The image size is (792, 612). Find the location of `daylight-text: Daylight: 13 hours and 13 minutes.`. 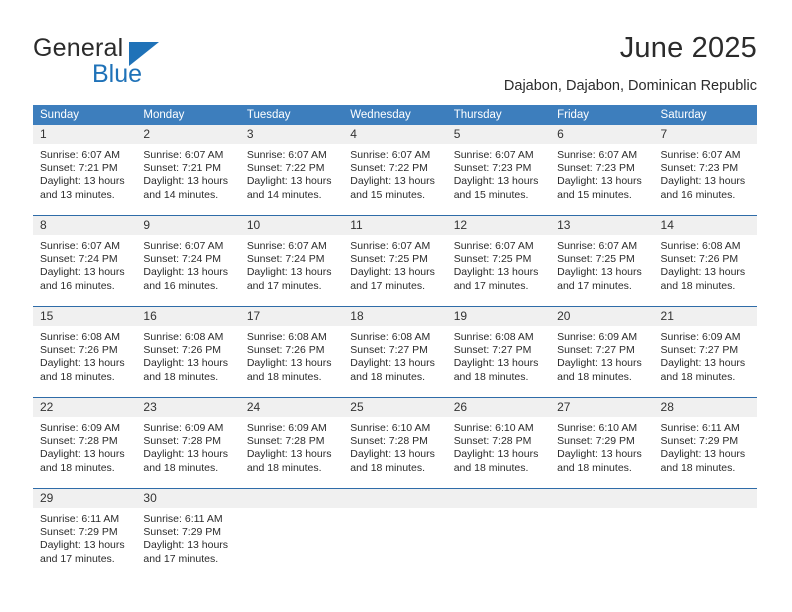

daylight-text: Daylight: 13 hours and 13 minutes. is located at coordinates (82, 188).